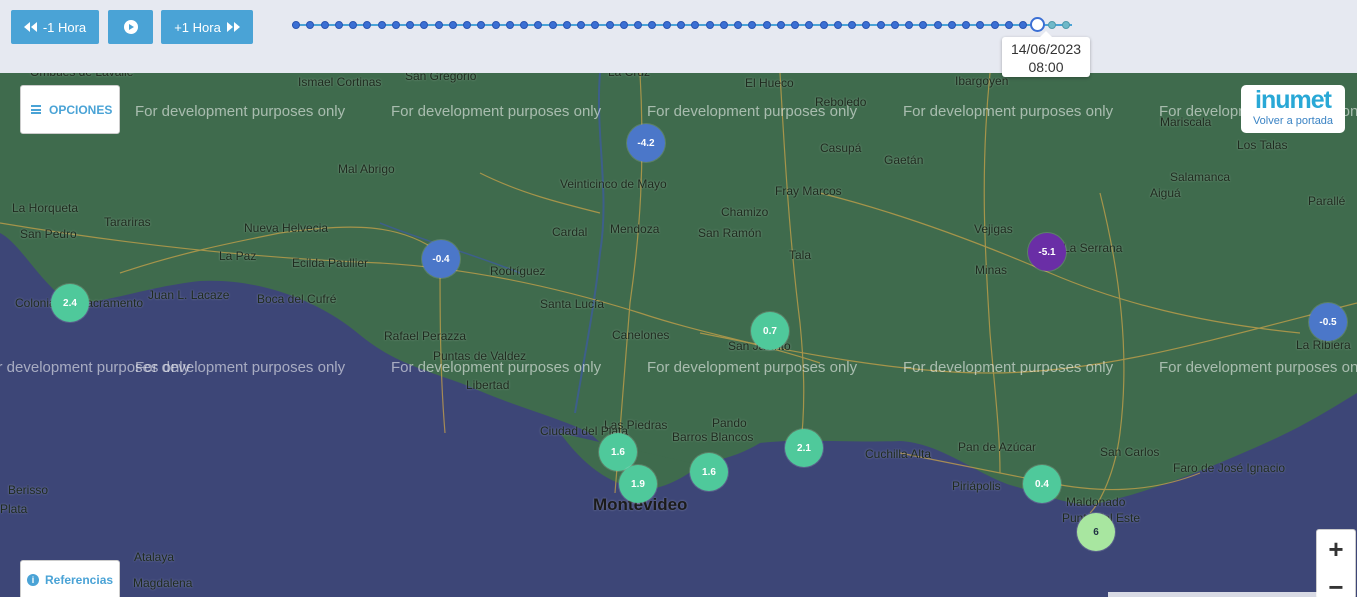 The image size is (1357, 597). Describe the element at coordinates (804, 448) in the screenshot. I see `temperature-marker: 2.1` at that location.